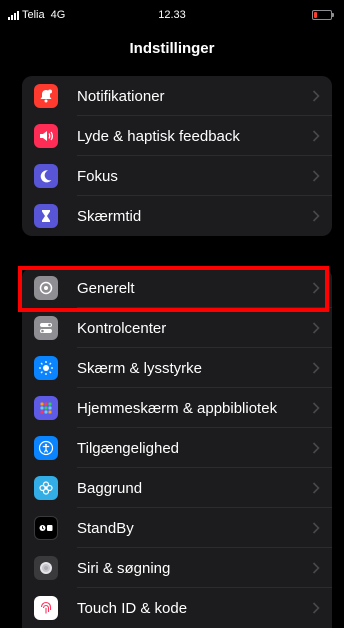  Describe the element at coordinates (323, 15) in the screenshot. I see `battery-icon` at that location.